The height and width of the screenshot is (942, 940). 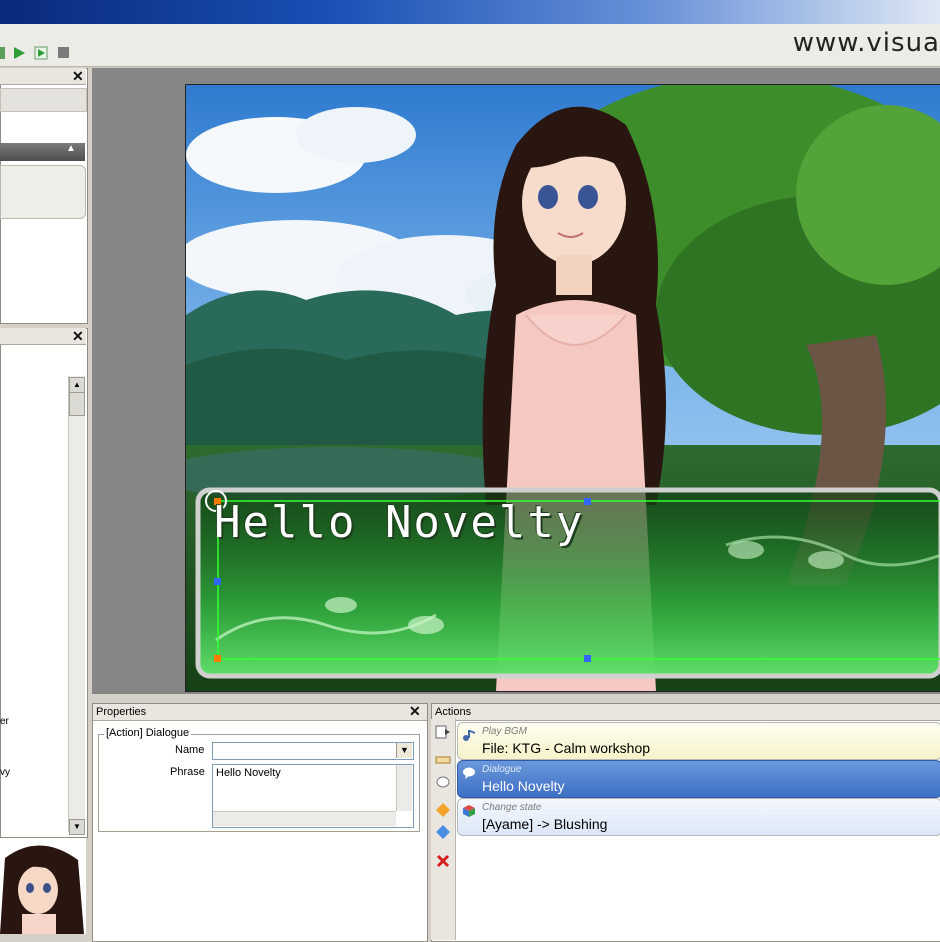 I want to click on phrase-label: Phrase, so click(x=187, y=772).